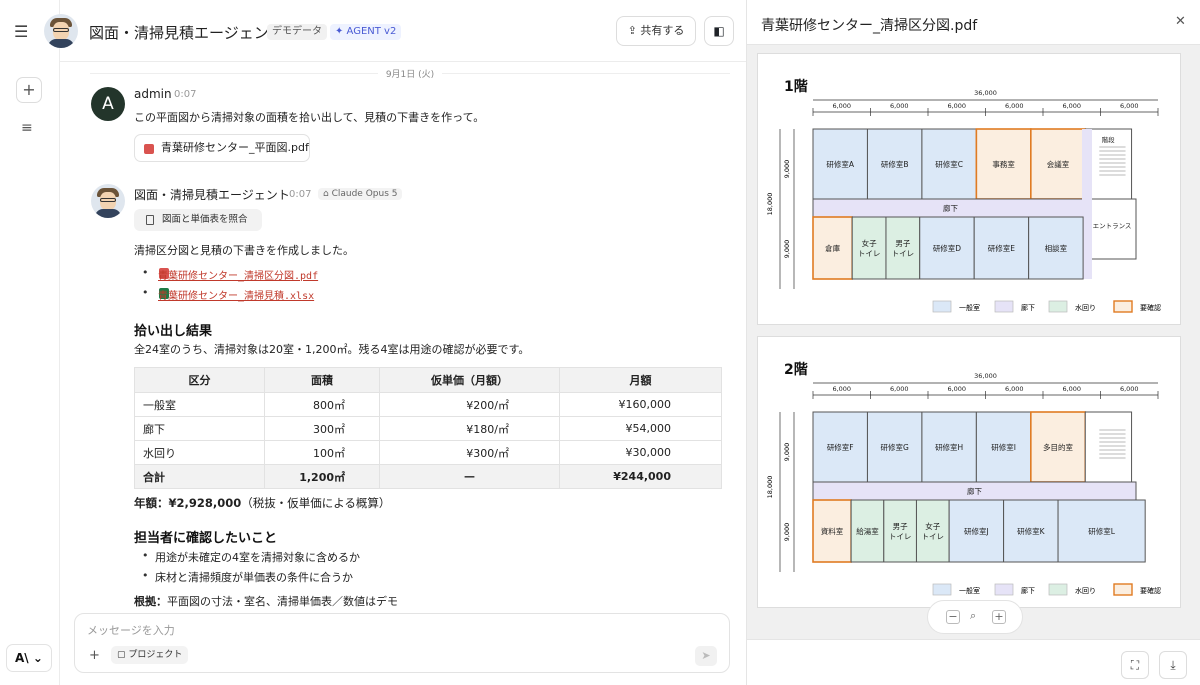 The image size is (1200, 685). Describe the element at coordinates (27, 128) in the screenshot. I see `history-icon: ≡` at that location.